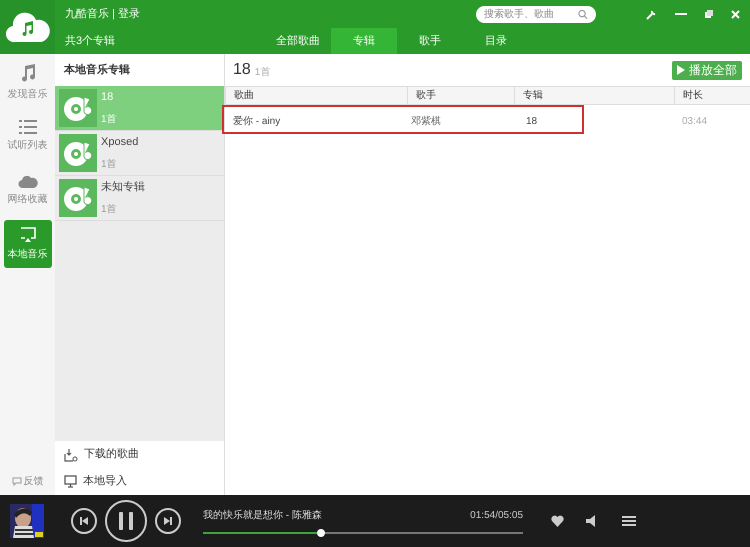 The height and width of the screenshot is (547, 750). What do you see at coordinates (430, 41) in the screenshot?
I see `tab: 歌手` at bounding box center [430, 41].